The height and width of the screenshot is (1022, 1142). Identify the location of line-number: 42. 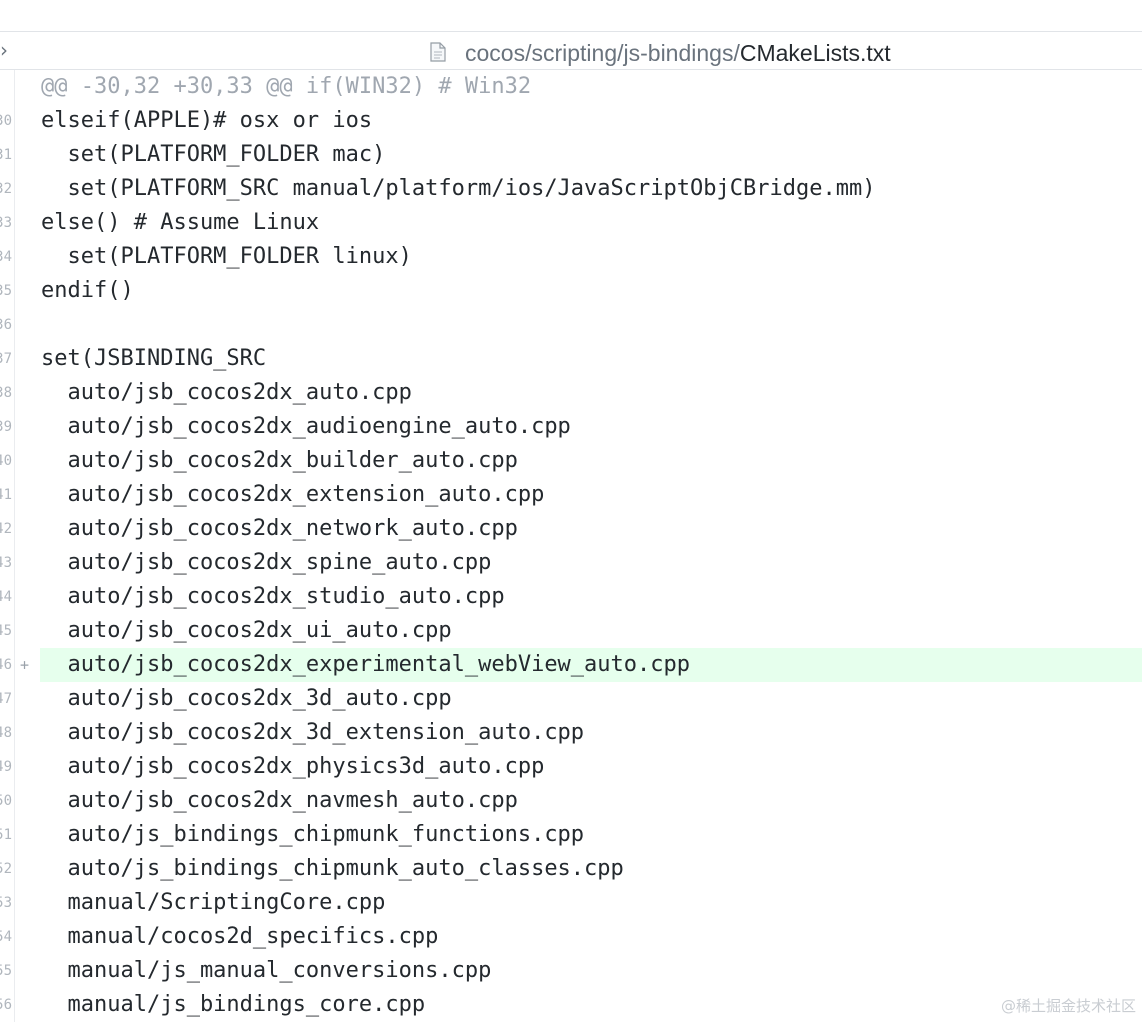
(6, 529).